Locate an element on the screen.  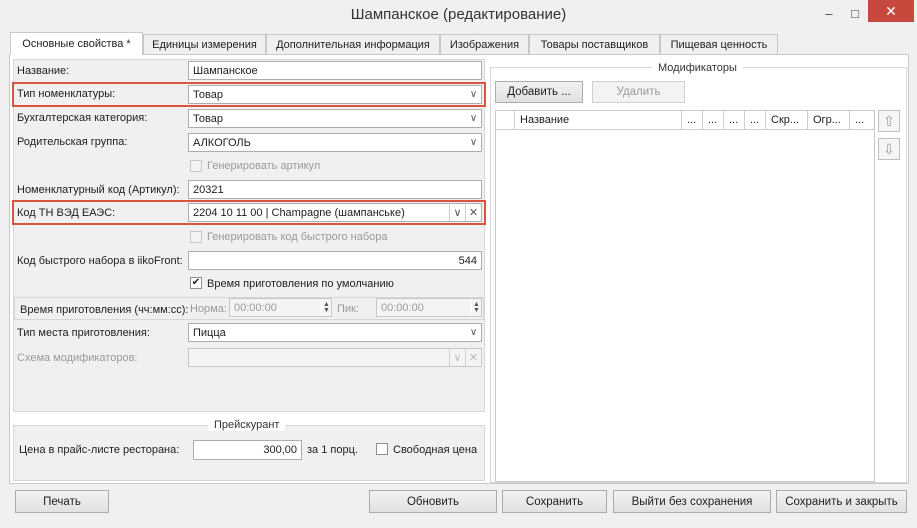
accounting-category-select: Товар ∨ is located at coordinates (335, 118).